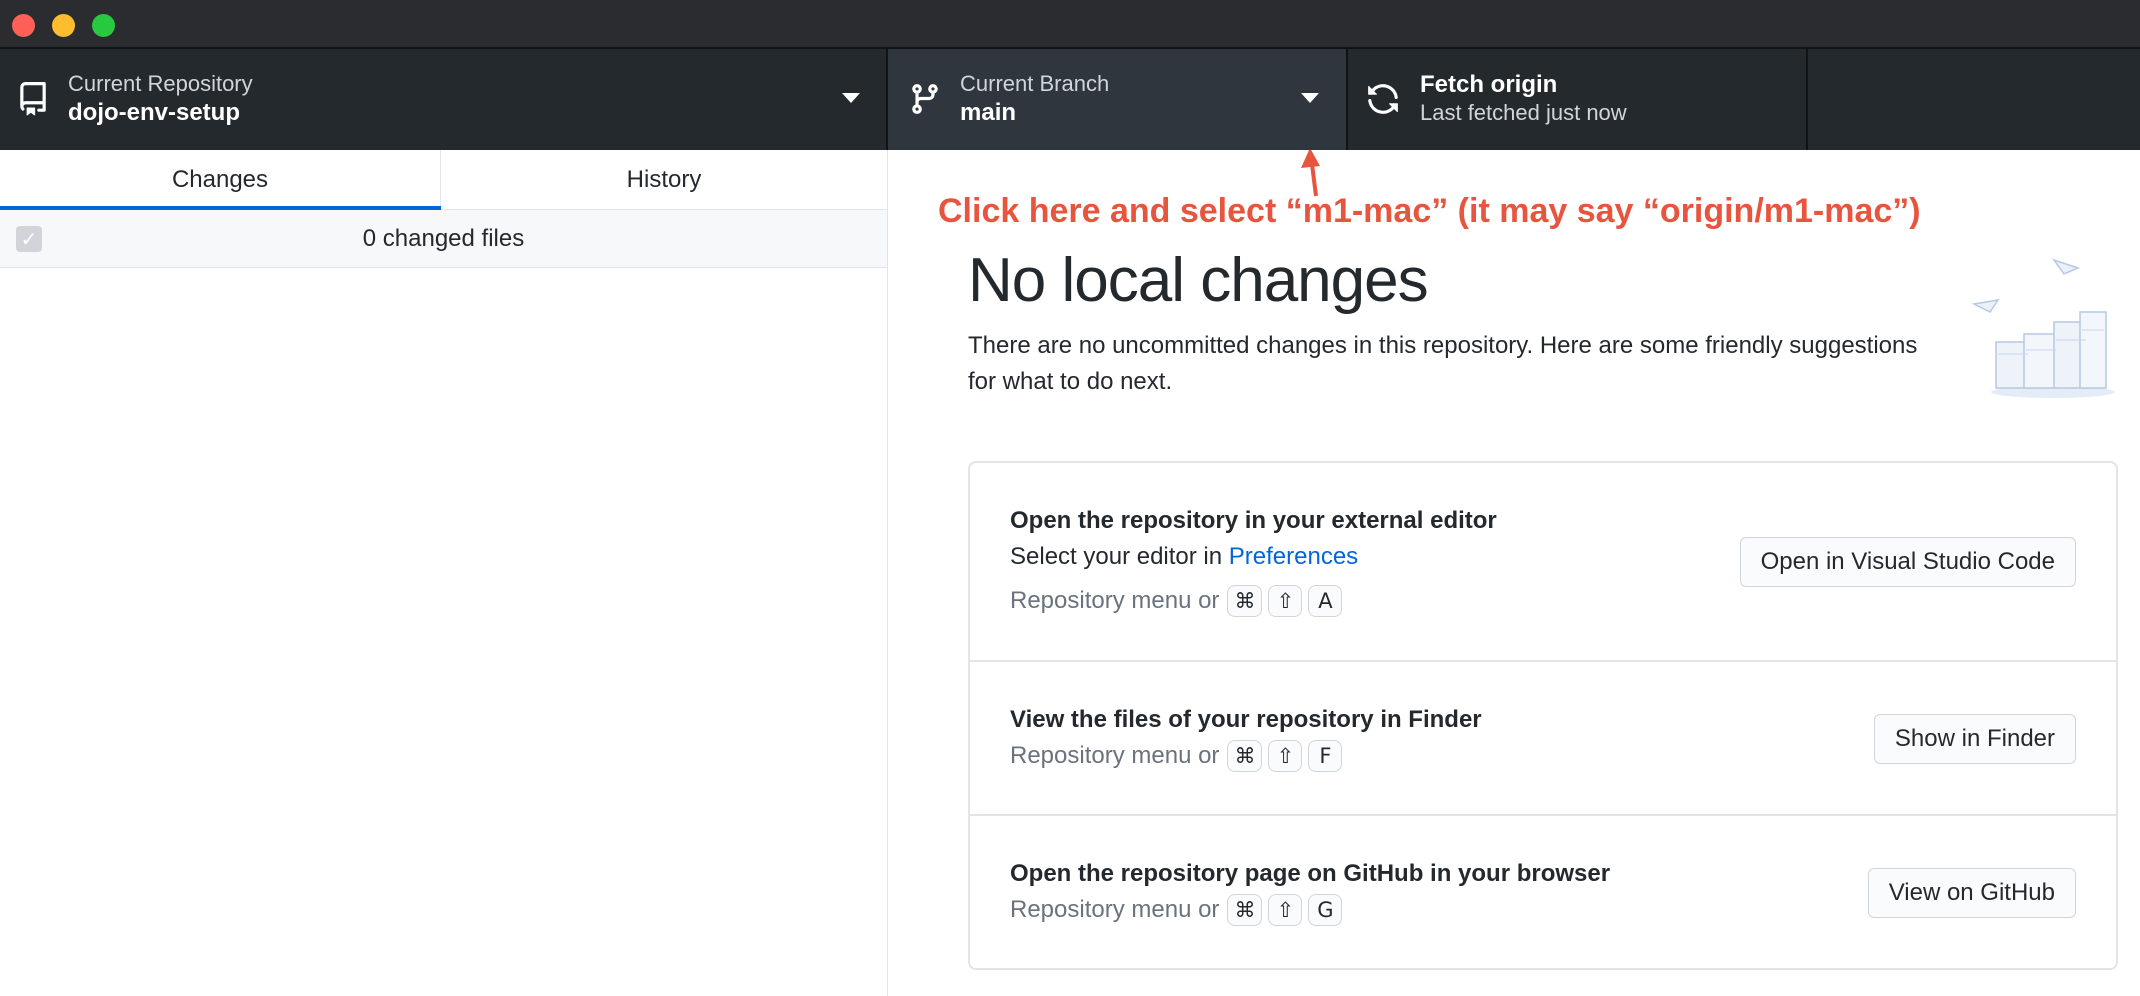  I want to click on checkmark-icon: ✓, so click(29, 239).